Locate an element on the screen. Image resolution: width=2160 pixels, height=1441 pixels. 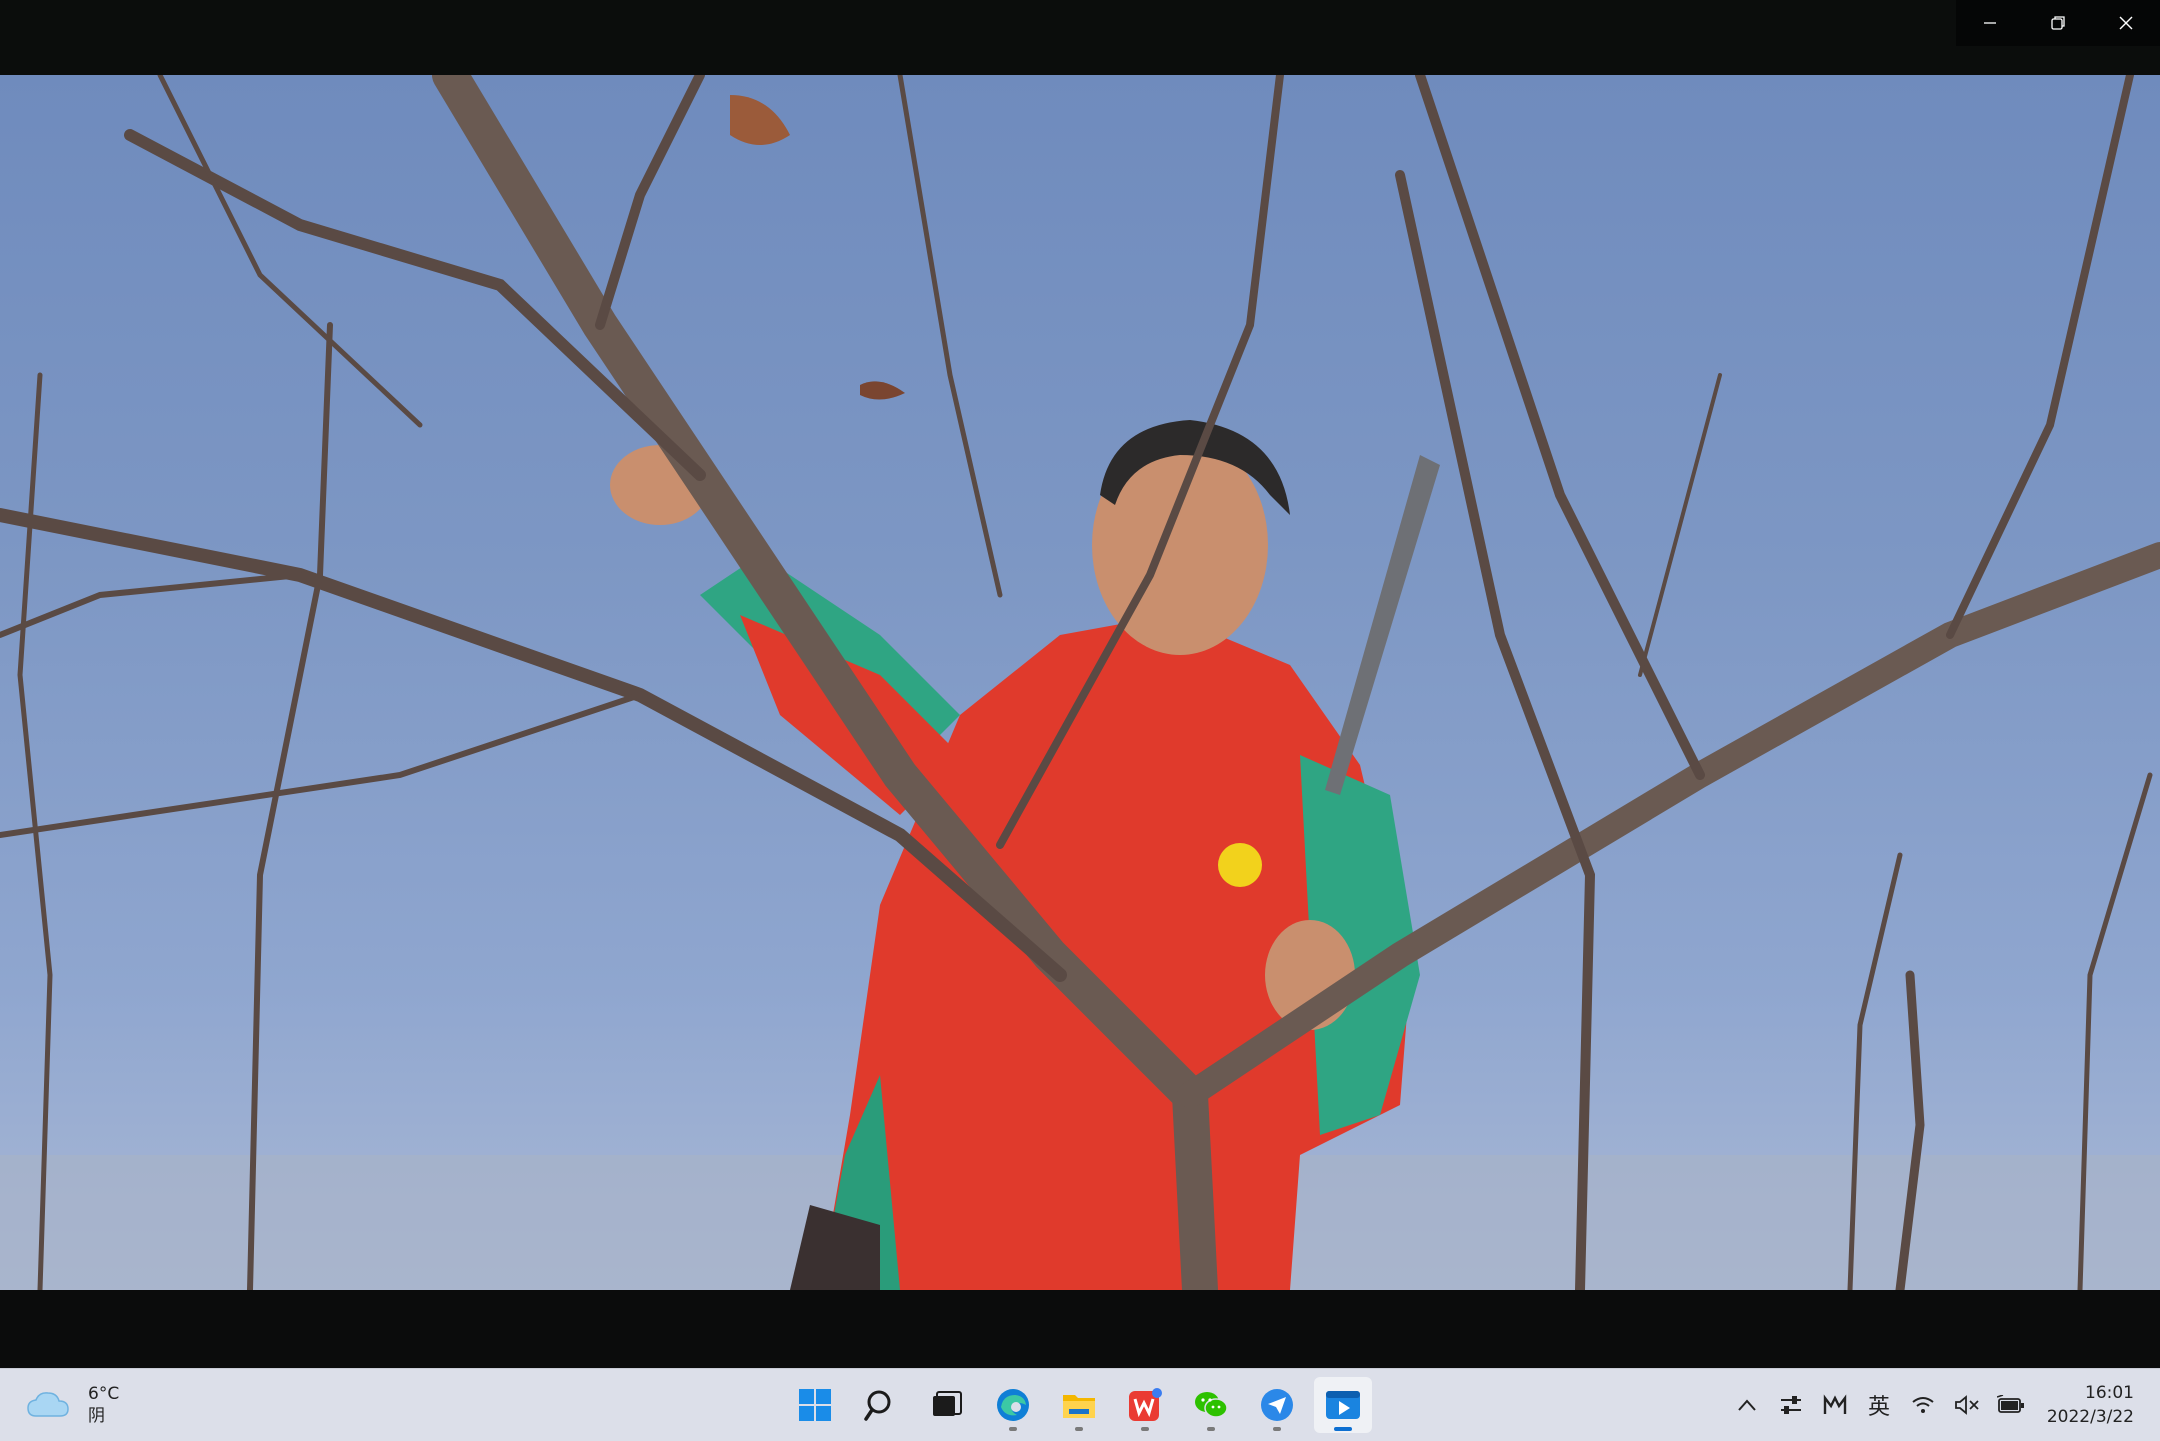
tray-pen-button is located at coordinates (1835, 1405).